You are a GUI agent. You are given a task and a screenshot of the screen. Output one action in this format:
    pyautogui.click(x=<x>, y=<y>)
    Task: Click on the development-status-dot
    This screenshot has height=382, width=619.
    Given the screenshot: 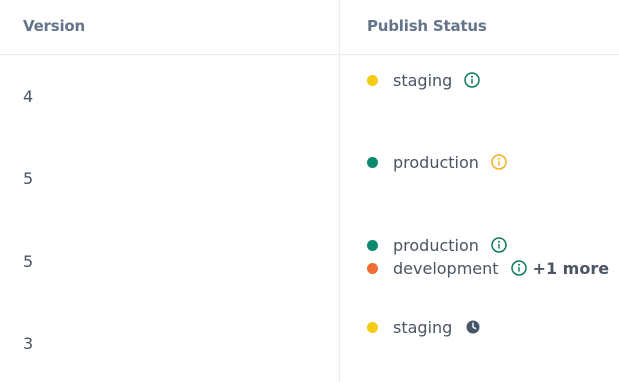 What is the action you would take?
    pyautogui.click(x=372, y=268)
    